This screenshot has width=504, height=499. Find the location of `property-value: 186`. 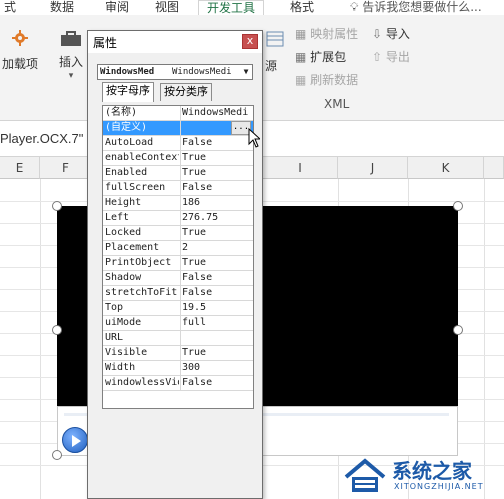

property-value: 186 is located at coordinates (217, 203).